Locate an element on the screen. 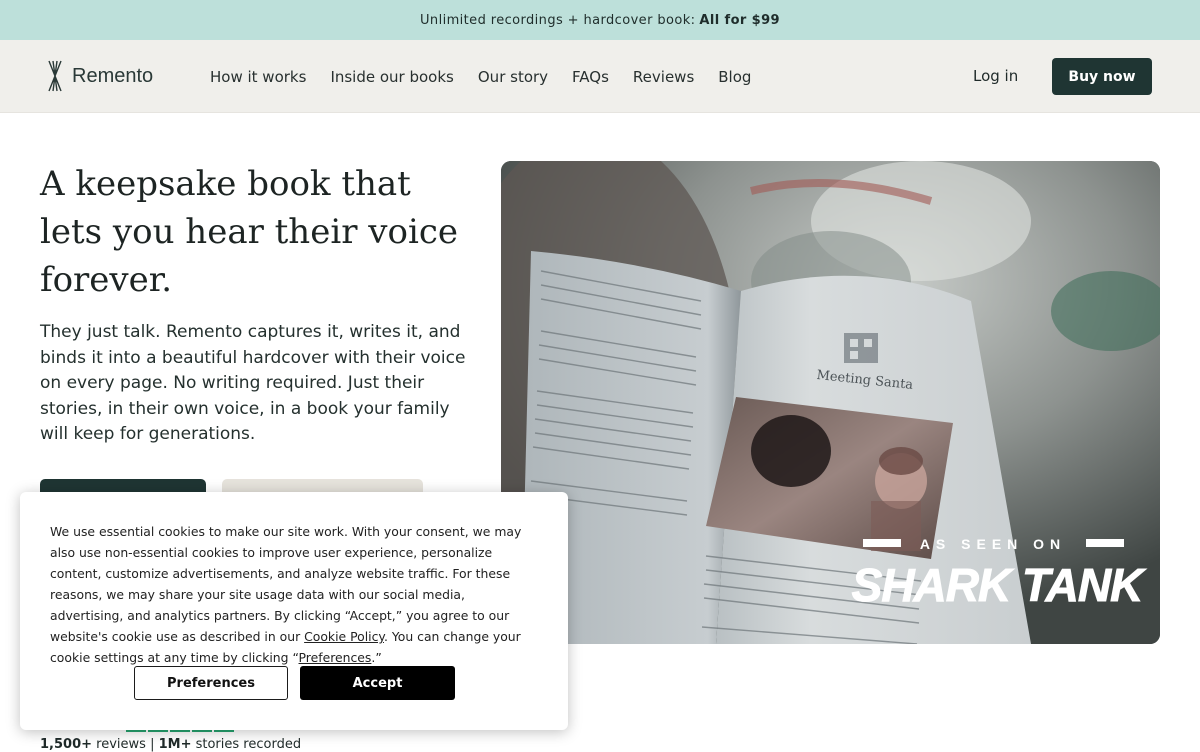  login-link: Log in is located at coordinates (995, 76).